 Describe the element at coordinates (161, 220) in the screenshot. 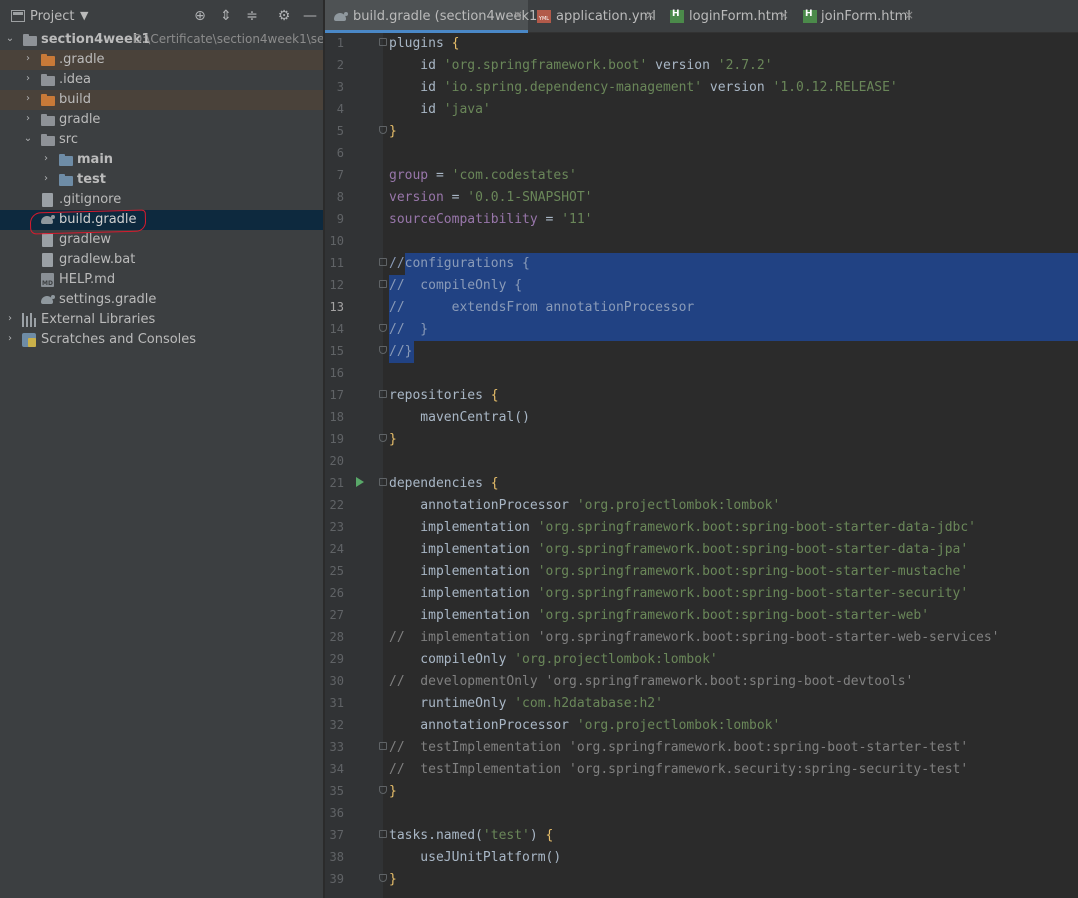

I see `tree-item-build-gradle: build.gradle` at that location.